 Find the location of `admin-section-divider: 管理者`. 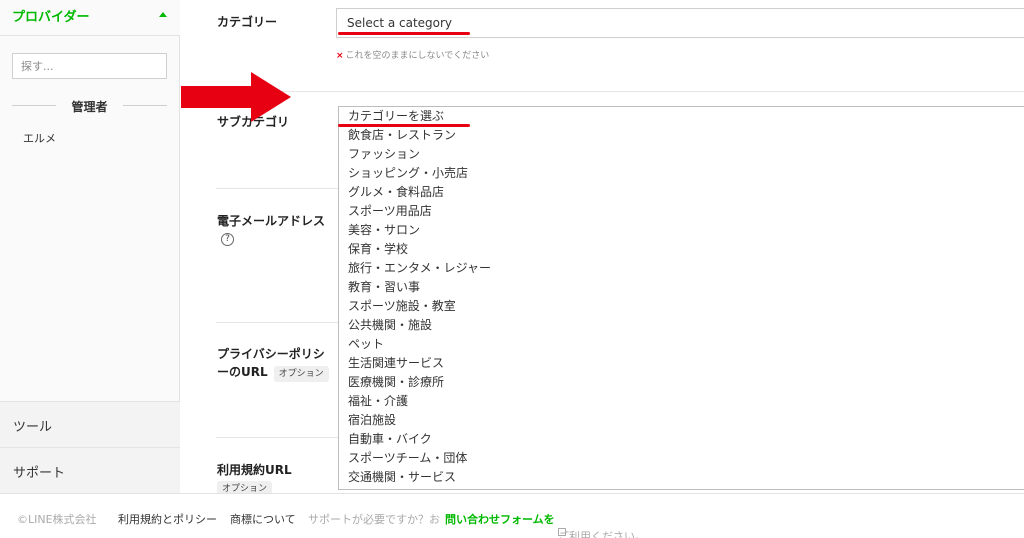

admin-section-divider: 管理者 is located at coordinates (89, 105).